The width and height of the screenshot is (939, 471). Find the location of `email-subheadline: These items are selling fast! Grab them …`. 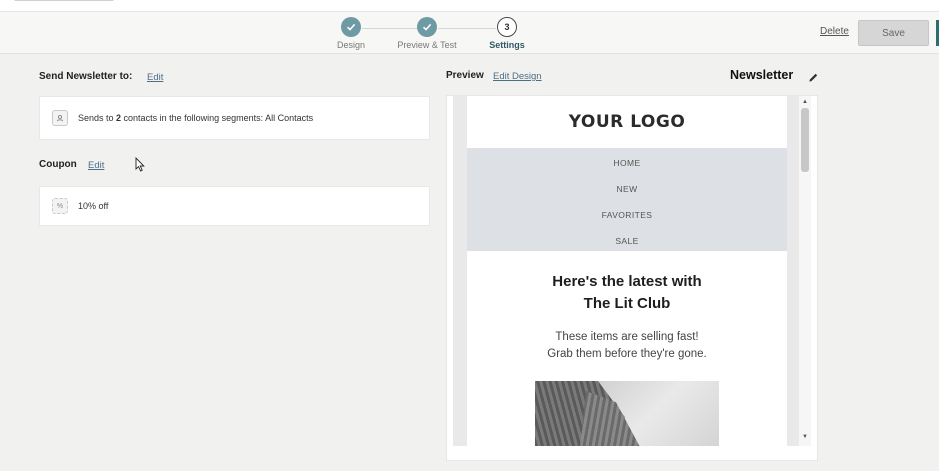

email-subheadline: These items are selling fast! Grab them … is located at coordinates (627, 345).